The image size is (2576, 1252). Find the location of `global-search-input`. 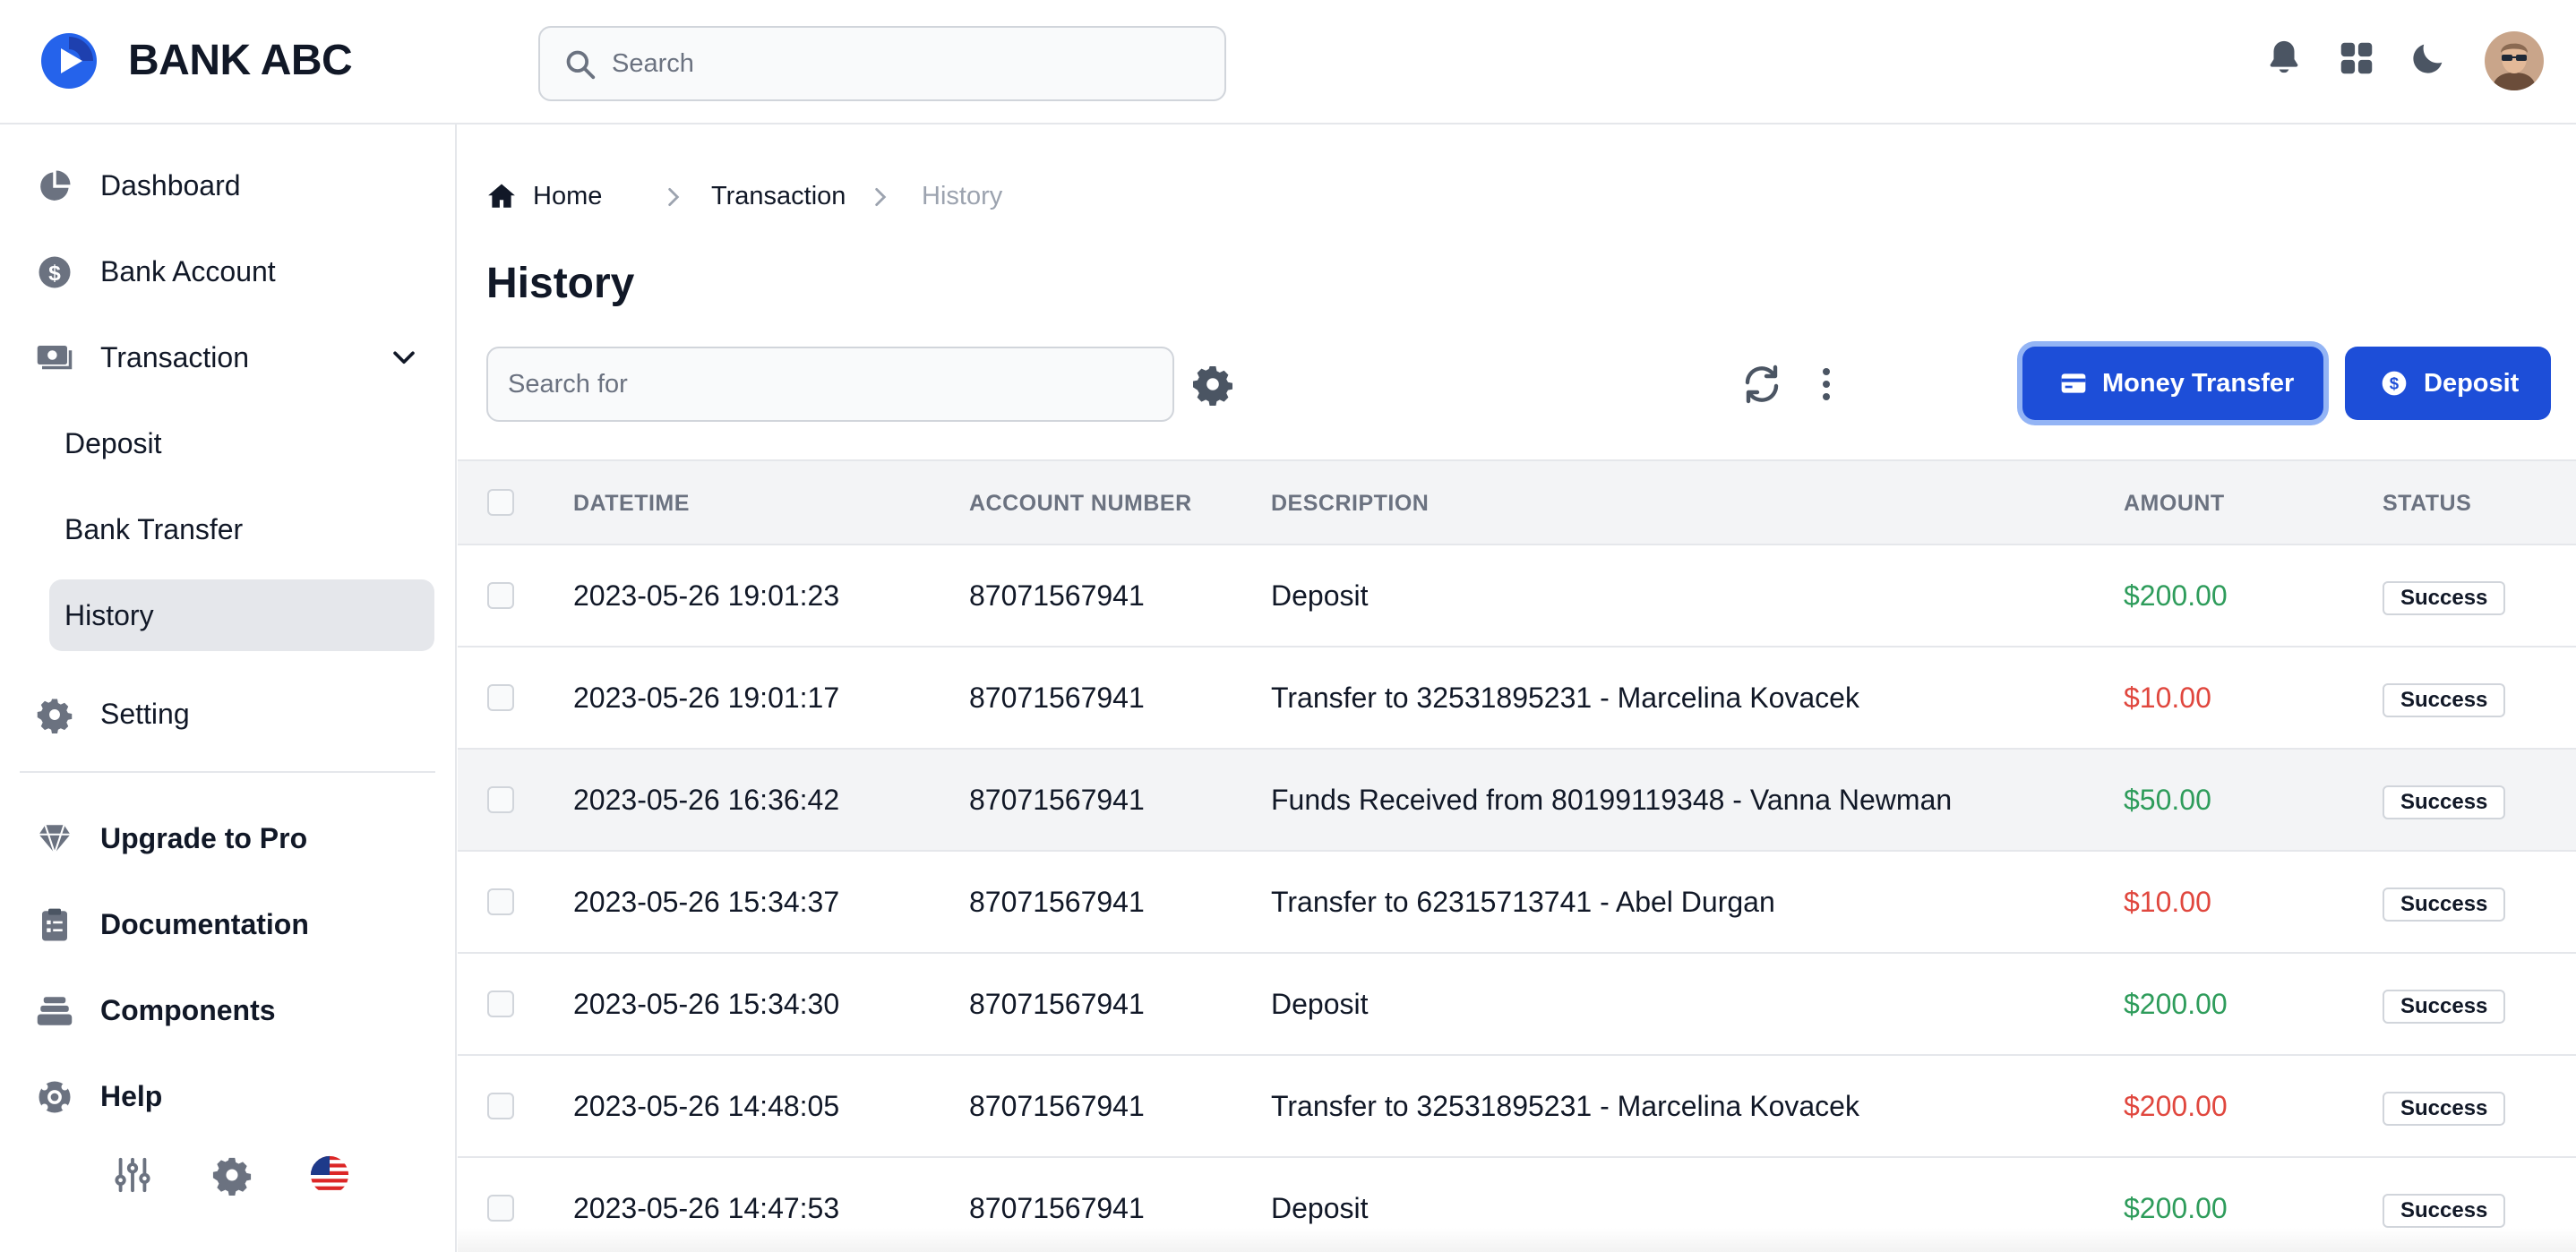

global-search-input is located at coordinates (907, 63).